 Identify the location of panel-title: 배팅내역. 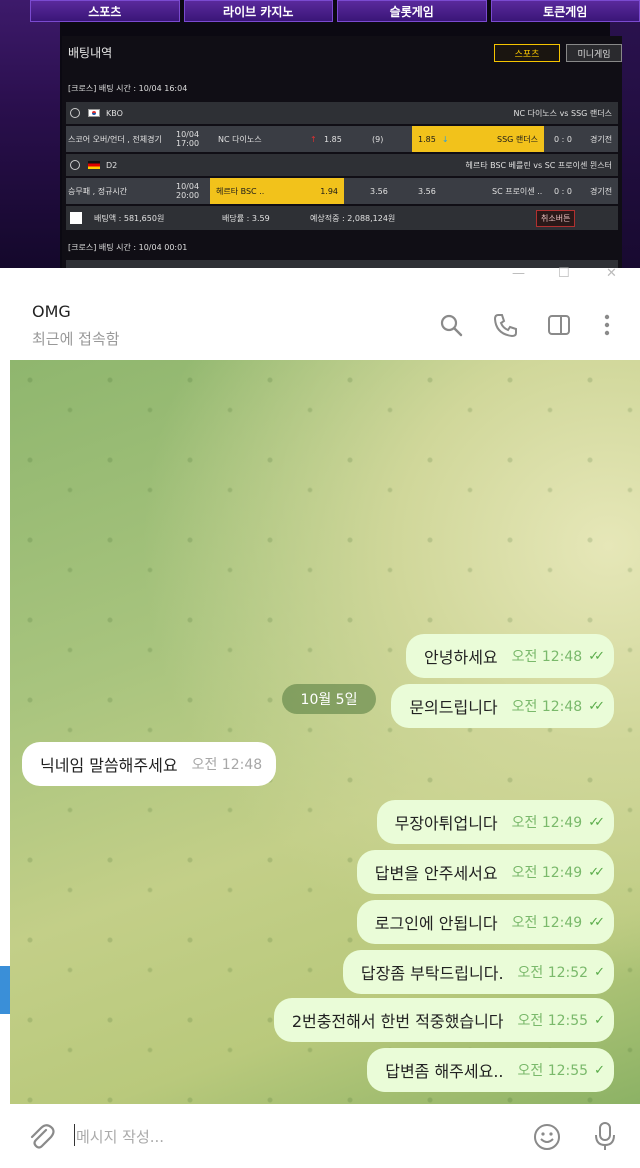
(90, 53).